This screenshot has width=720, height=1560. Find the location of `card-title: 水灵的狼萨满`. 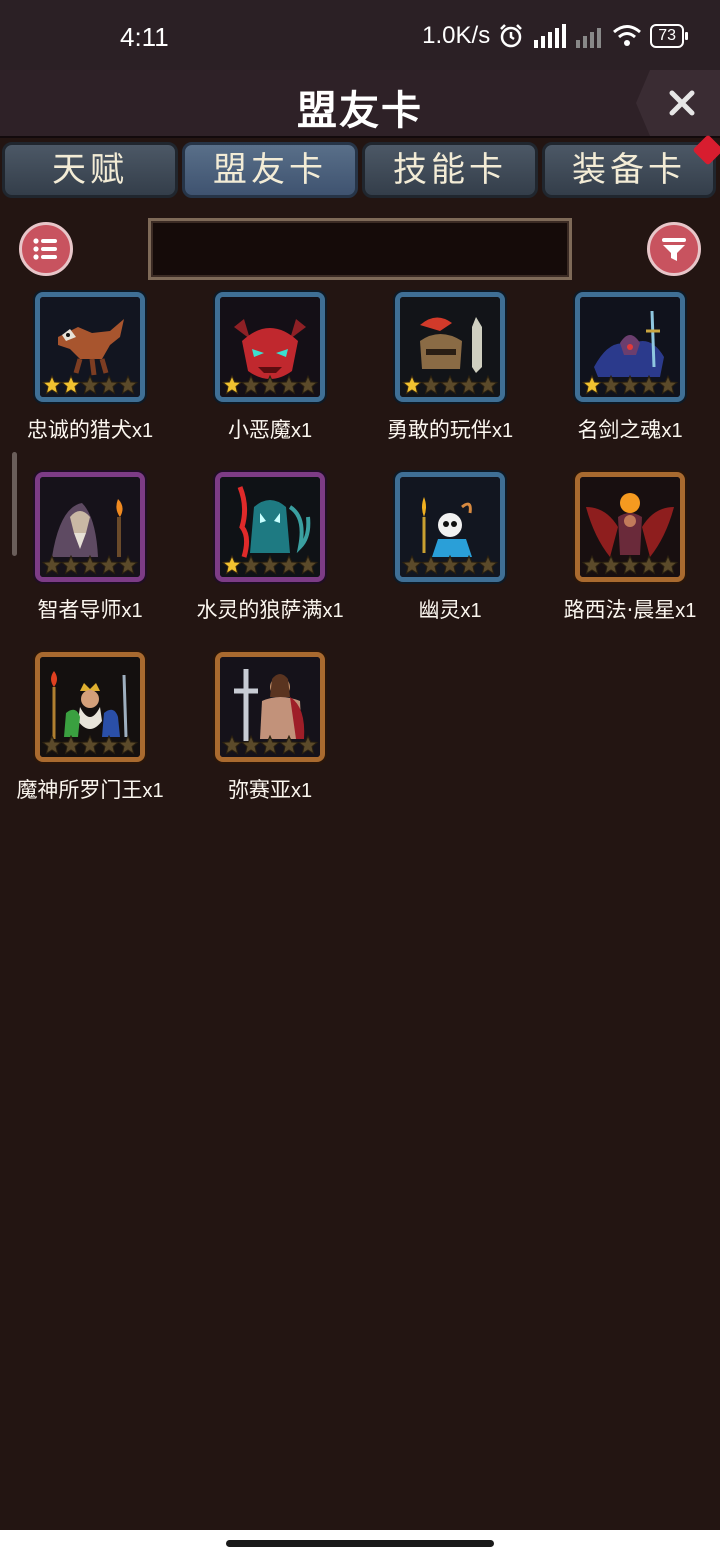

card-title: 水灵的狼萨满 is located at coordinates (259, 610).